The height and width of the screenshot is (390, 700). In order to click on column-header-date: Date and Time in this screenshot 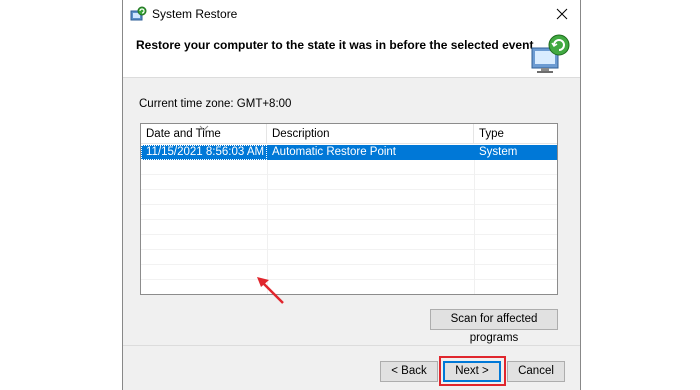, I will do `click(204, 134)`.